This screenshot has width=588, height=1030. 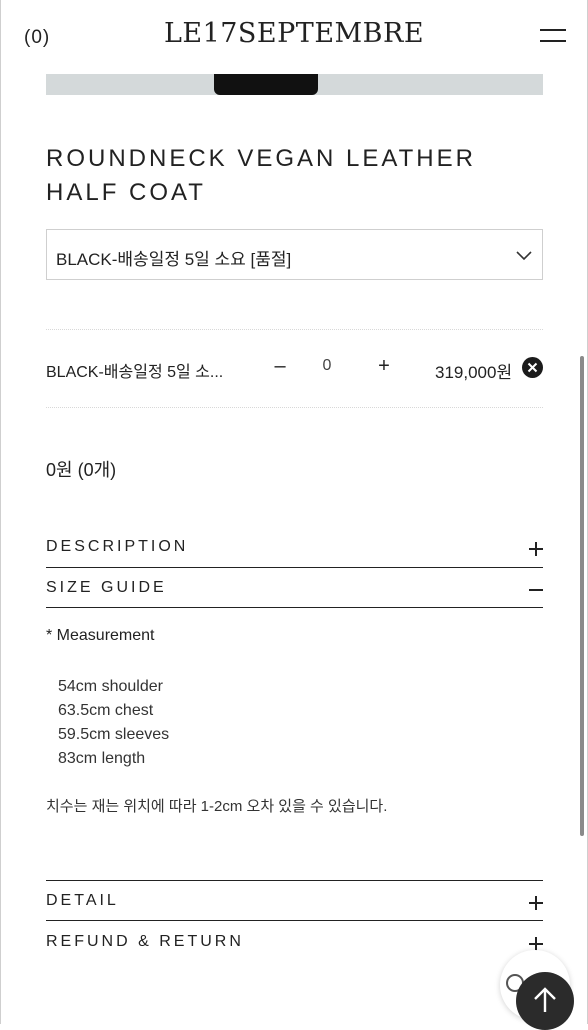 What do you see at coordinates (261, 175) in the screenshot?
I see `product-title: ROUNDNECK VEGAN LEATHER HALF COAT` at bounding box center [261, 175].